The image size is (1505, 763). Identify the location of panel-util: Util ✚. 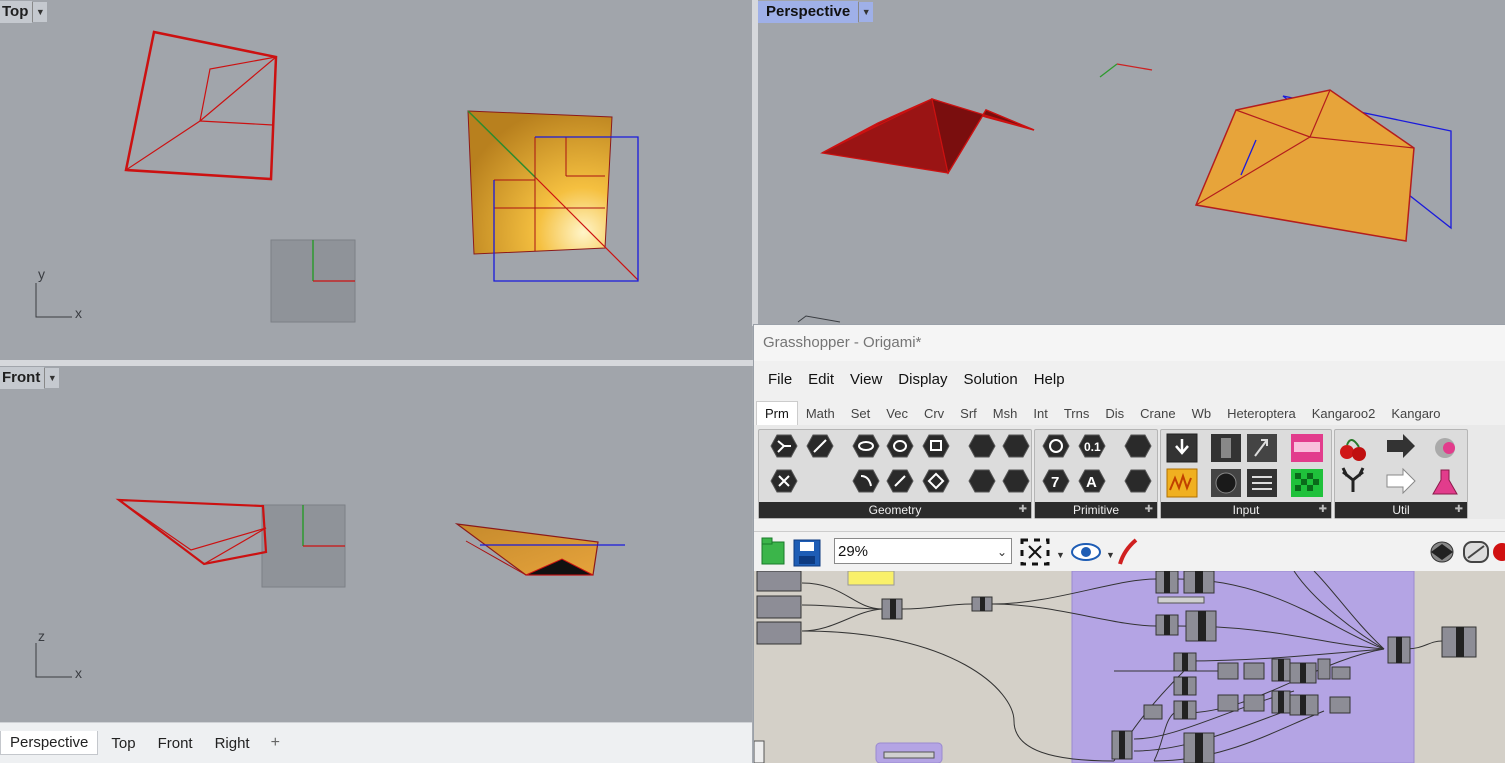
(1401, 474).